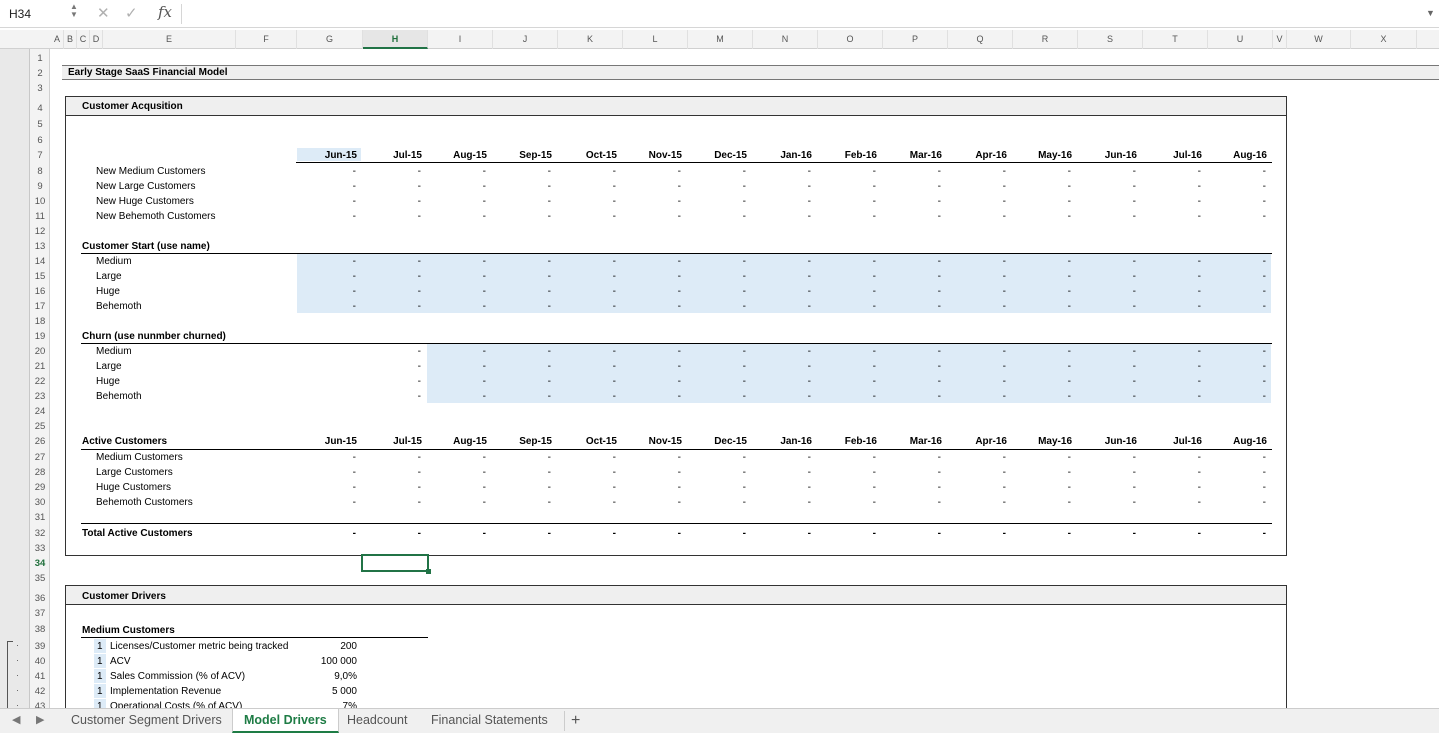  I want to click on add-sheet-button: +, so click(575, 721).